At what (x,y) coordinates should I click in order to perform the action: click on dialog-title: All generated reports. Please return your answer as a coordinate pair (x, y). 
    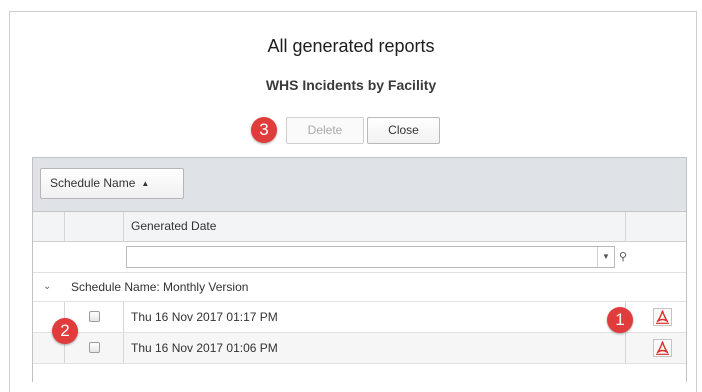
    Looking at the image, I should click on (351, 46).